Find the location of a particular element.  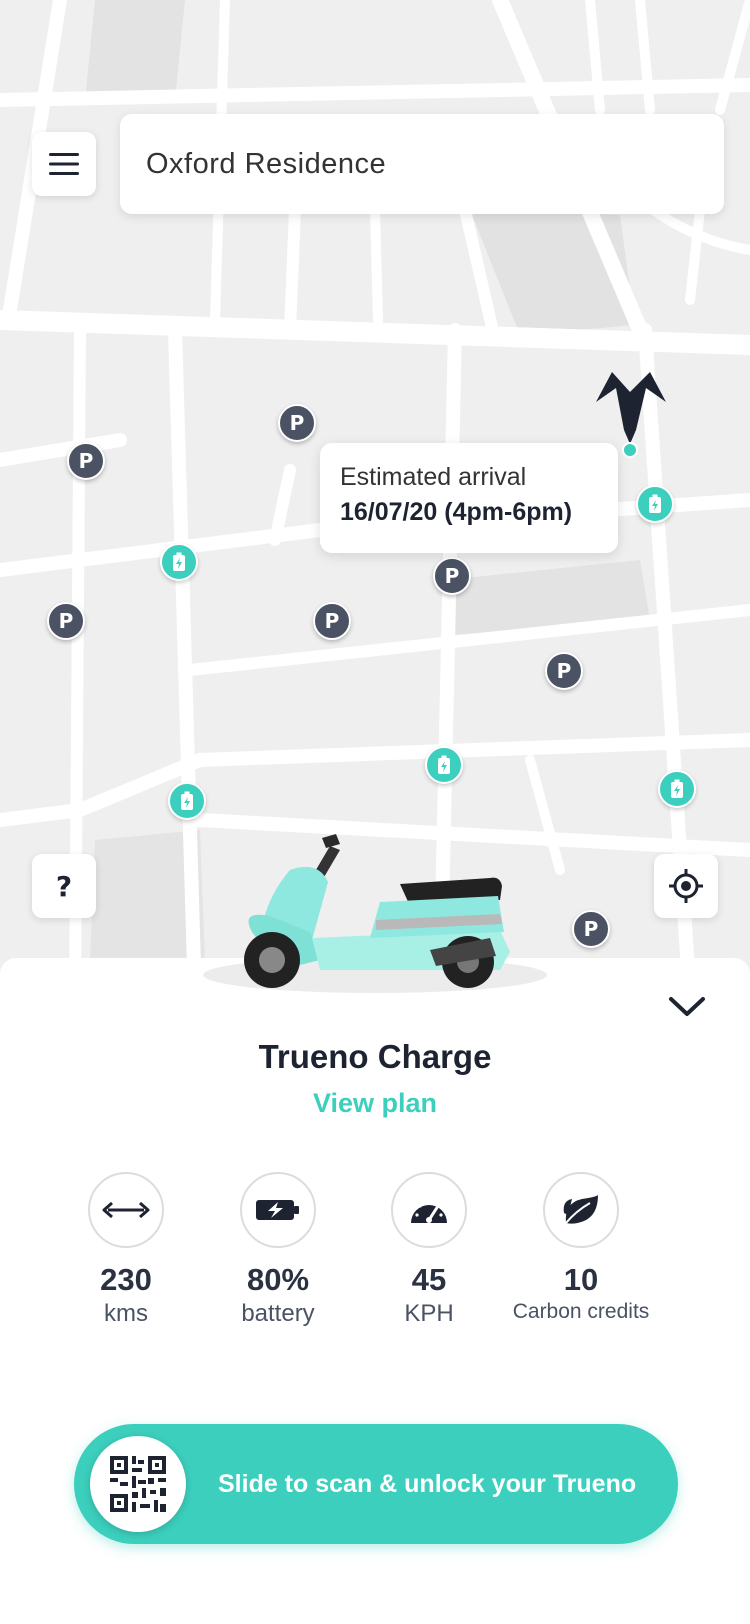

stat-unit: battery is located at coordinates (278, 1313).